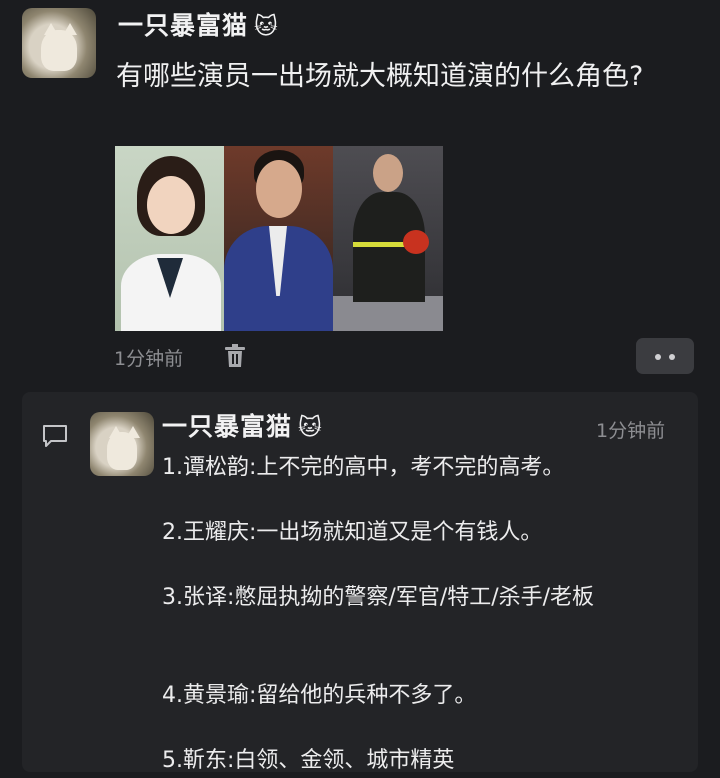 This screenshot has width=720, height=778. I want to click on more-icon, so click(658, 357).